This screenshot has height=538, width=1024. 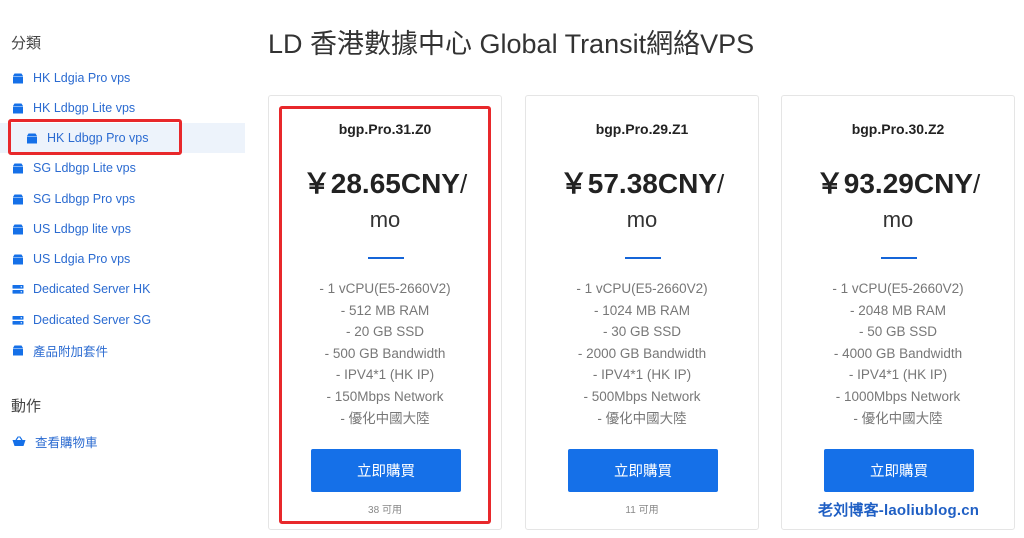 What do you see at coordinates (898, 396) in the screenshot?
I see `feature-item: - 1000Mbps Network` at bounding box center [898, 396].